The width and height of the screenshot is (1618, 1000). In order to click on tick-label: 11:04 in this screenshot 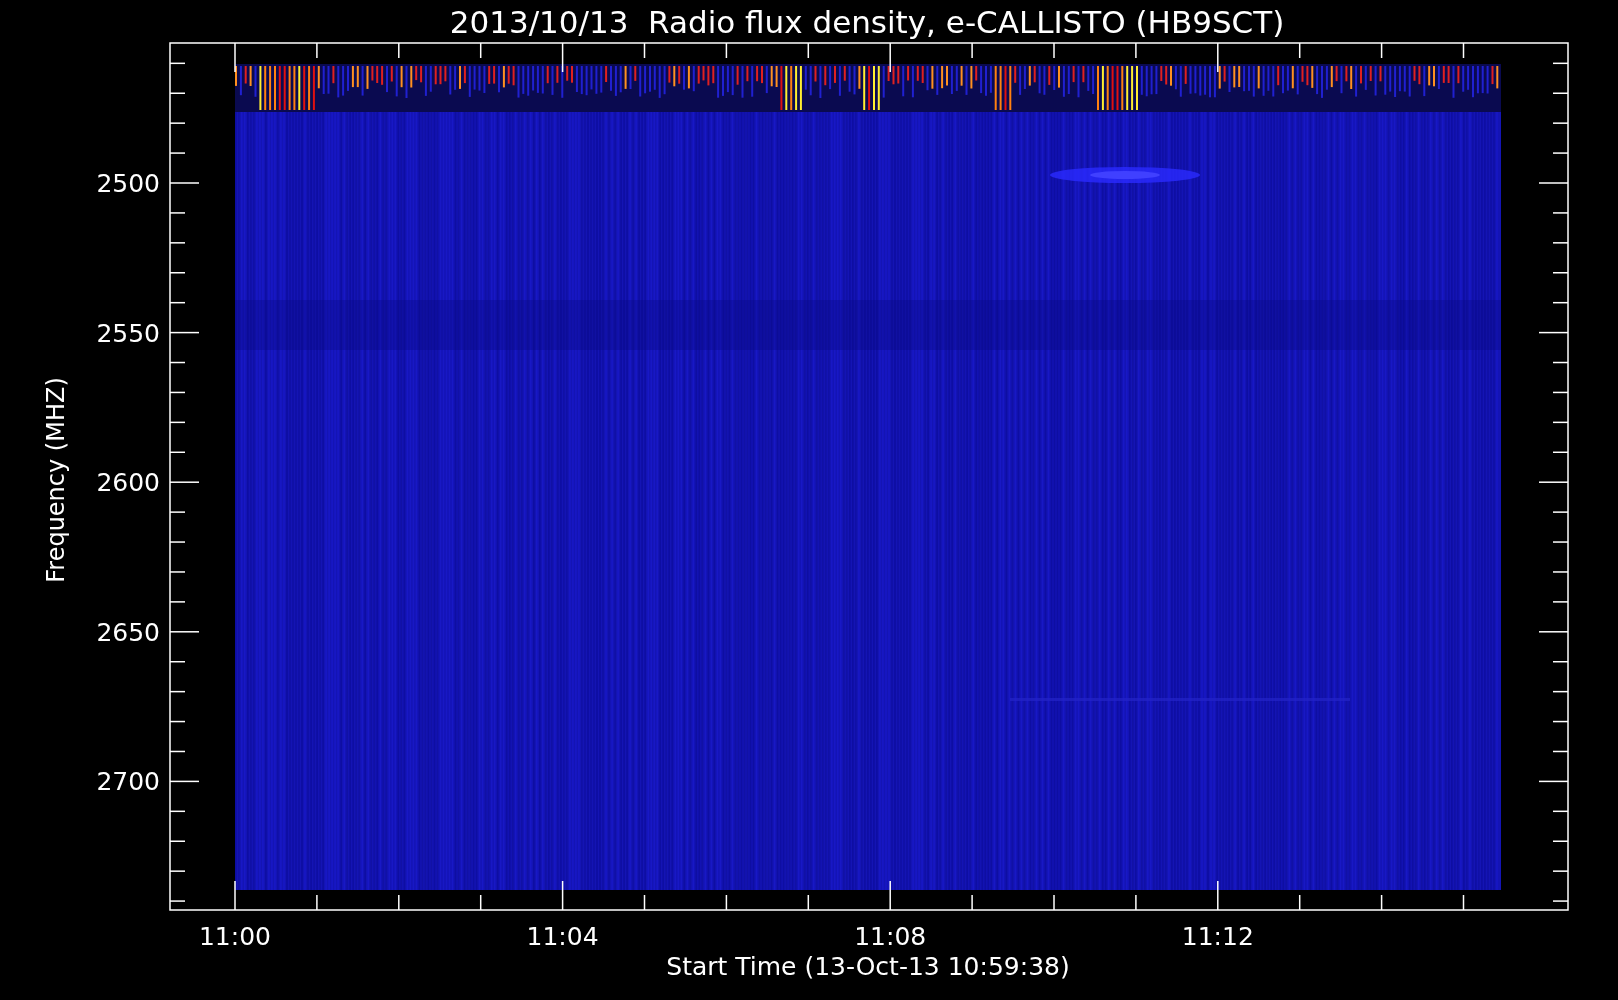, I will do `click(562, 936)`.